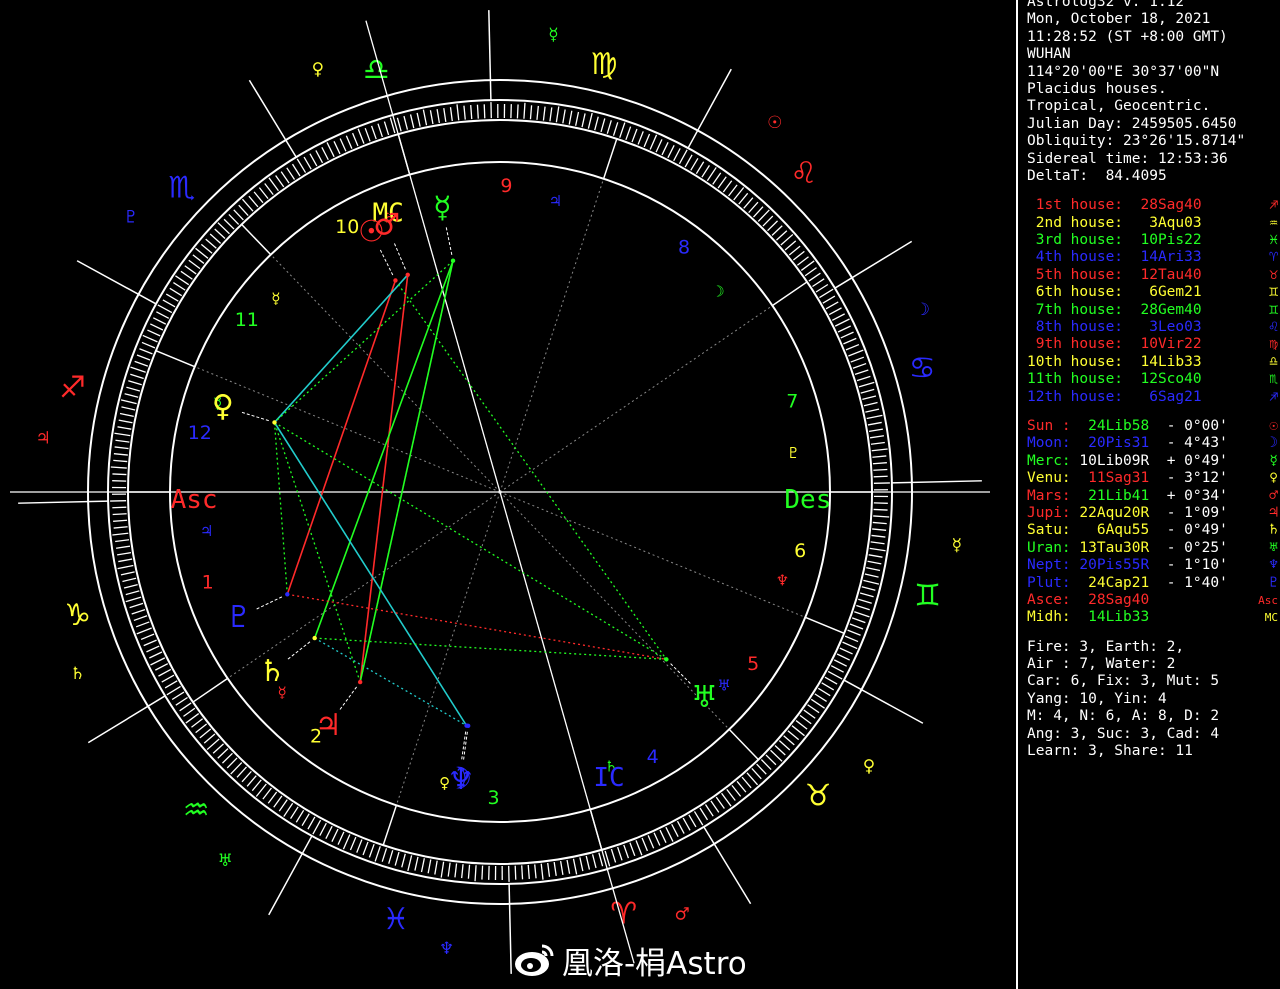 The height and width of the screenshot is (989, 1280). I want to click on house-row: 6th house: 6Gem21 ♊, so click(1153, 292).